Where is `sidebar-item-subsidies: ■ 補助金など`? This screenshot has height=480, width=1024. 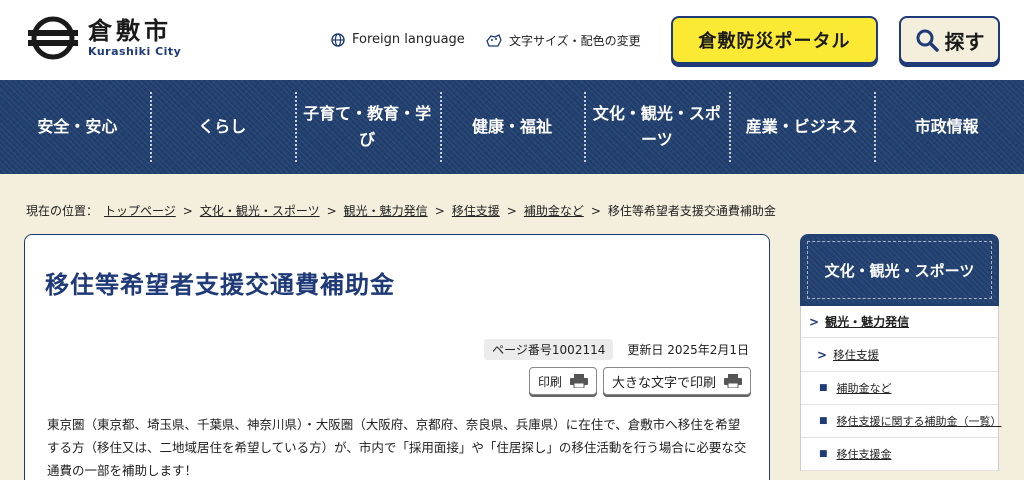
sidebar-item-subsidies: ■ 補助金など is located at coordinates (899, 388).